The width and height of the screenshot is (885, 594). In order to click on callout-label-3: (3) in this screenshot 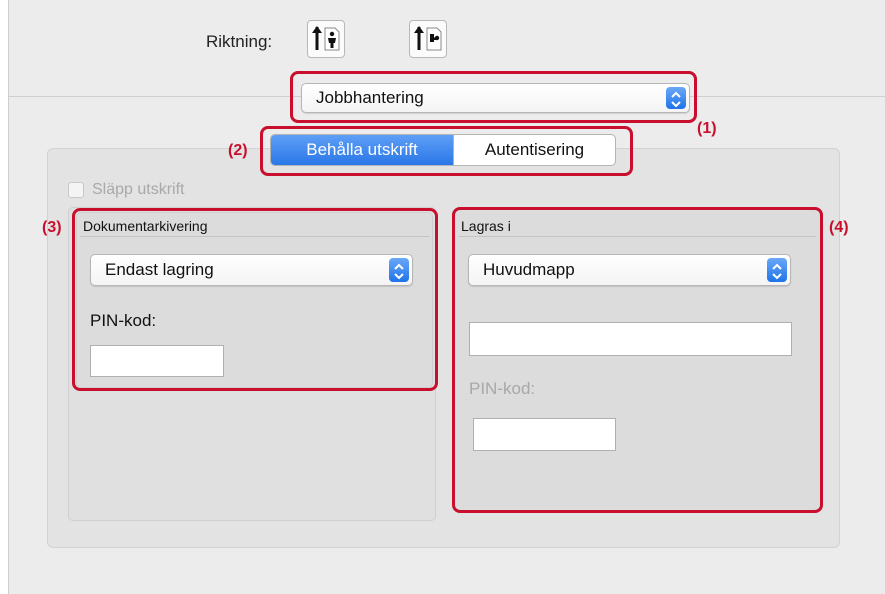, I will do `click(52, 227)`.